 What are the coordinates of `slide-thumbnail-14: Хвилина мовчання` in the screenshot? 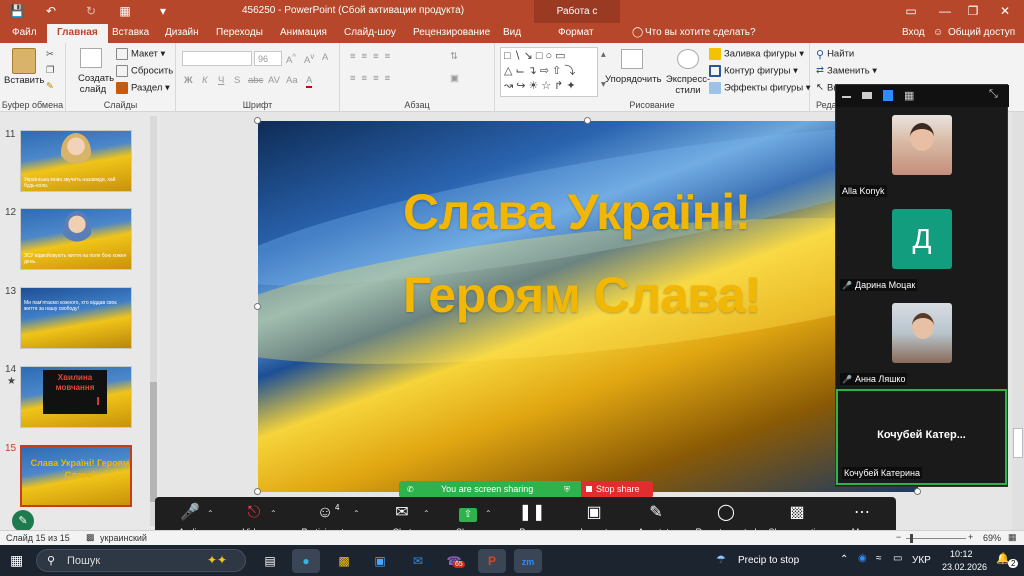 It's located at (76, 397).